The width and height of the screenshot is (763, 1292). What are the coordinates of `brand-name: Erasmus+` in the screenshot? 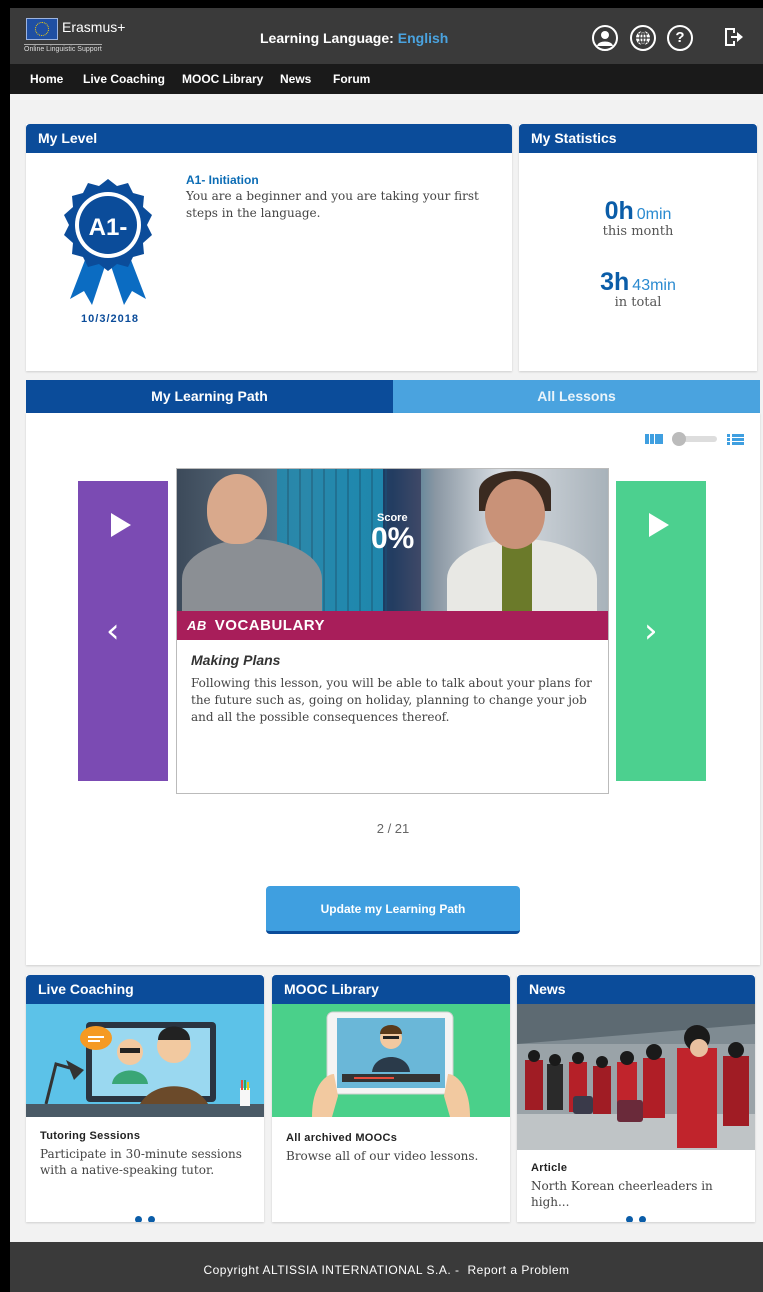 It's located at (94, 27).